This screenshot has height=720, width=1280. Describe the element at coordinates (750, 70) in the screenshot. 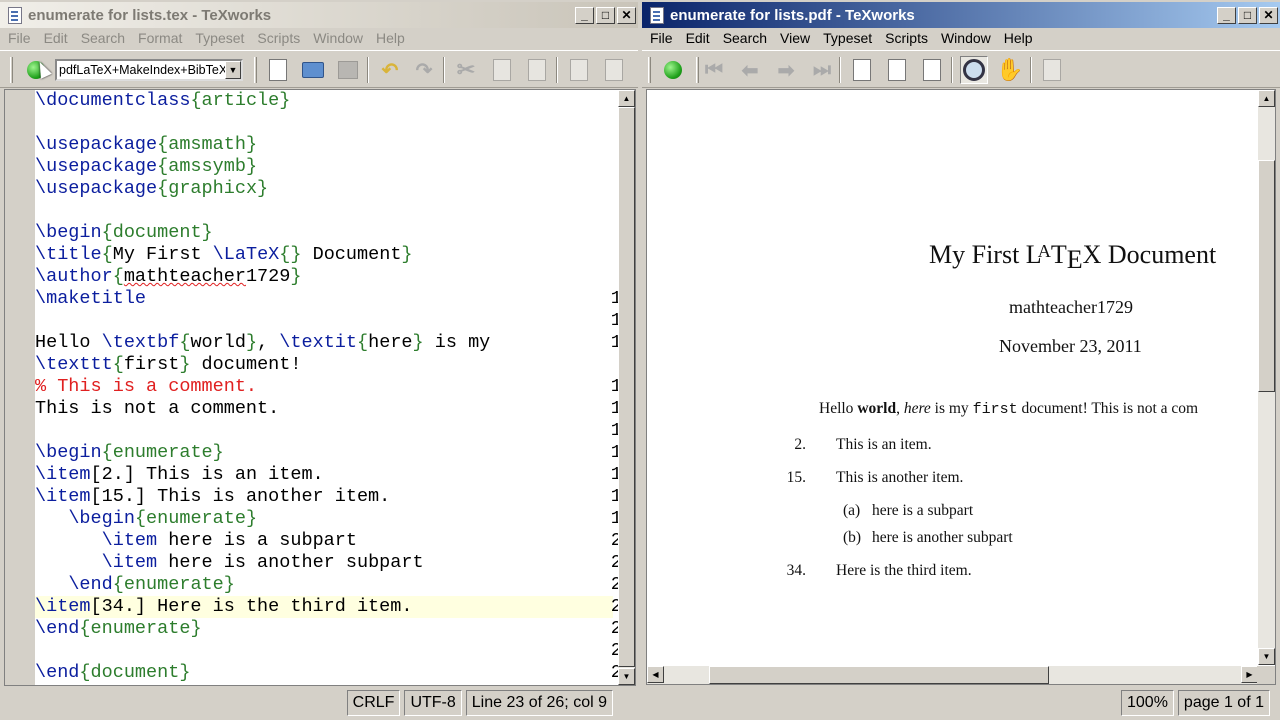

I see `previous-page-button: ⬅` at that location.